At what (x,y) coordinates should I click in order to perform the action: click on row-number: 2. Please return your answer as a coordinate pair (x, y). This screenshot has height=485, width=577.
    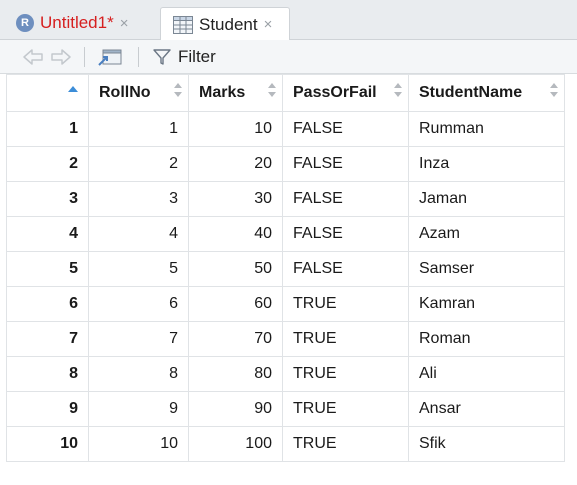
    Looking at the image, I should click on (47, 164).